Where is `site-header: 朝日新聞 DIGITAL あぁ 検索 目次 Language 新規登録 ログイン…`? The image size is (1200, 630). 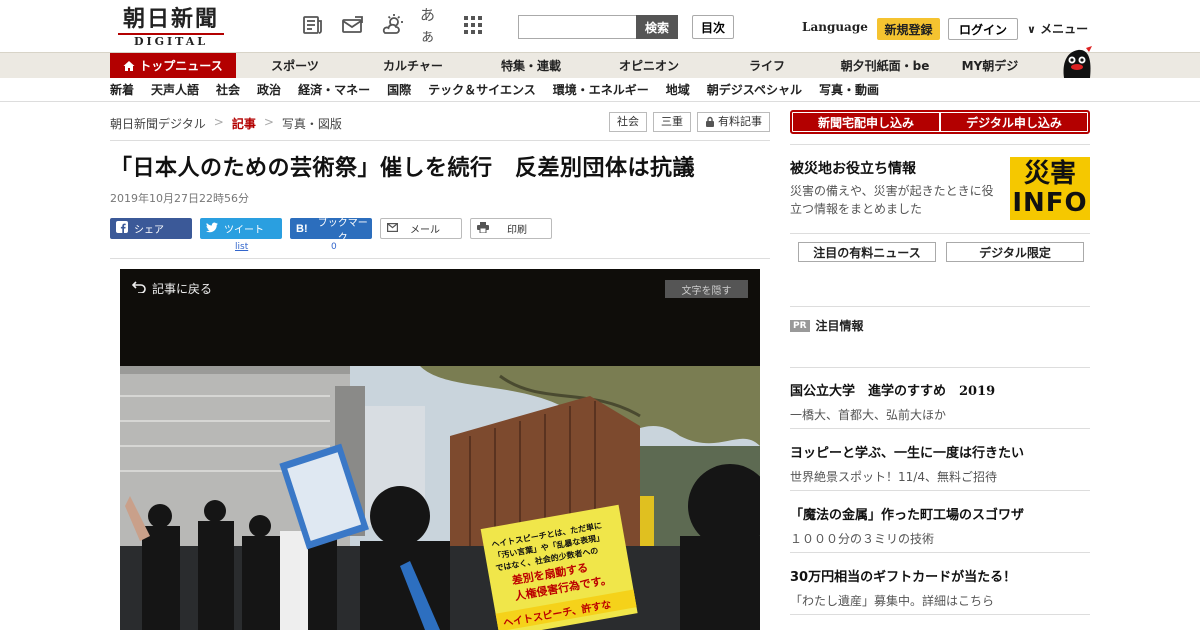
site-header: 朝日新聞 DIGITAL あぁ 検索 目次 Language 新規登録 ログイン… is located at coordinates (600, 26).